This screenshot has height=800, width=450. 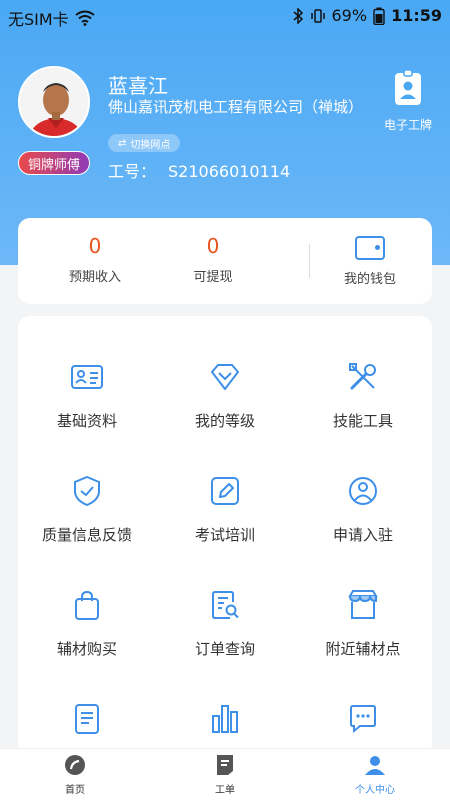 I want to click on home-icon, so click(x=75, y=765).